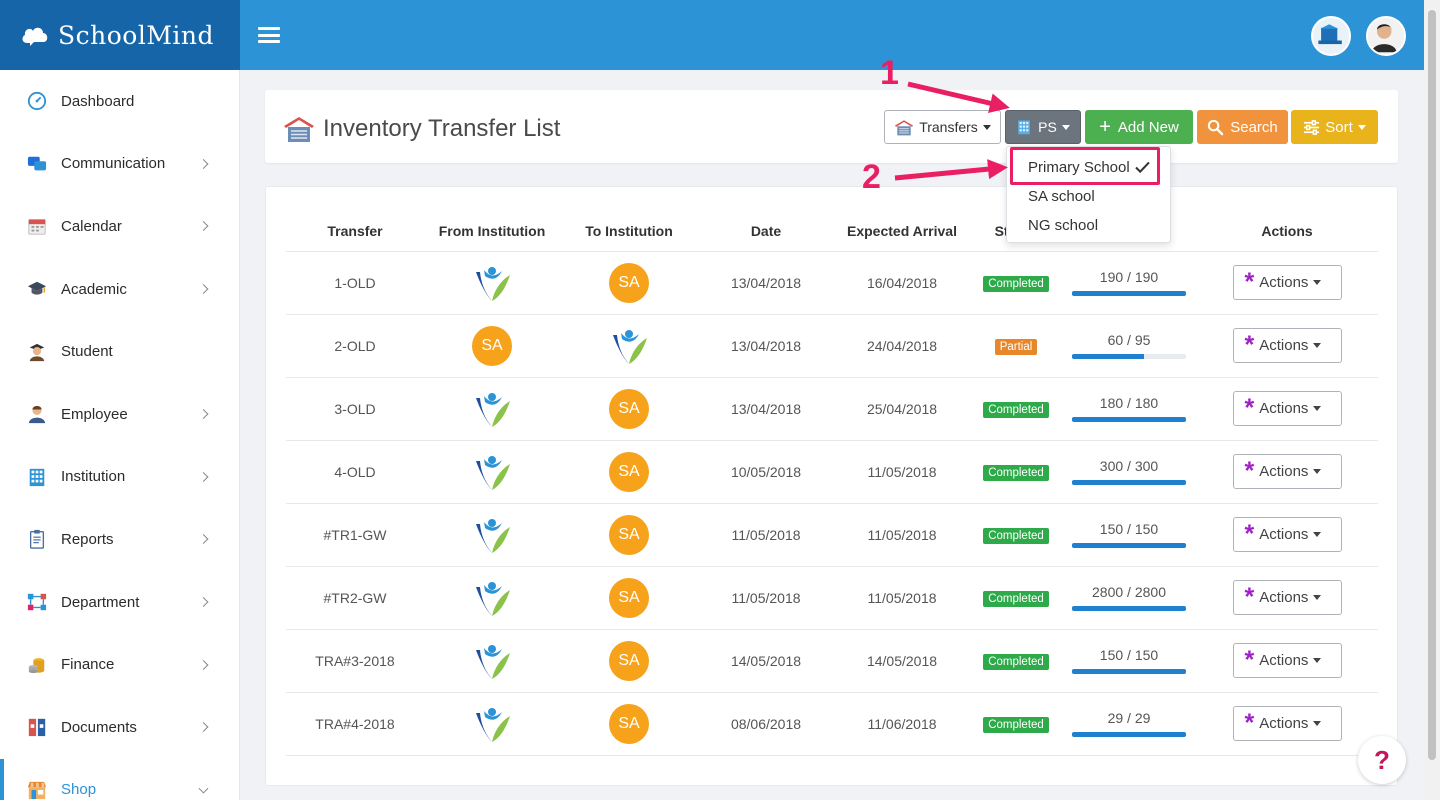 The image size is (1440, 800). I want to click on transfer-id: 2-OLD, so click(355, 346).